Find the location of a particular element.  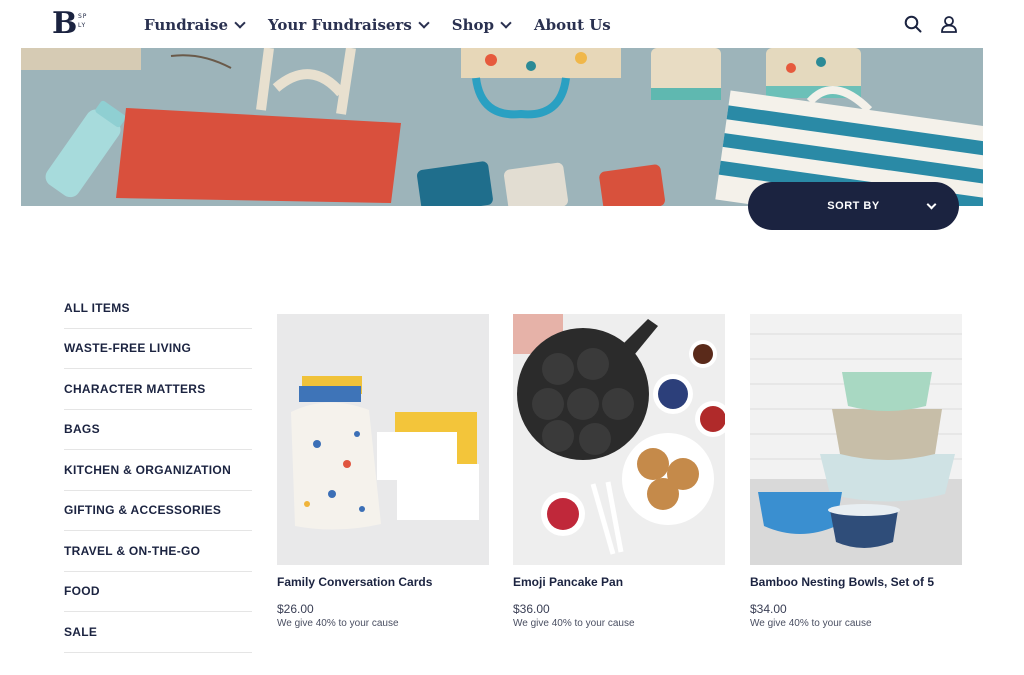

nav-fundraise: Fundraise is located at coordinates (195, 25).